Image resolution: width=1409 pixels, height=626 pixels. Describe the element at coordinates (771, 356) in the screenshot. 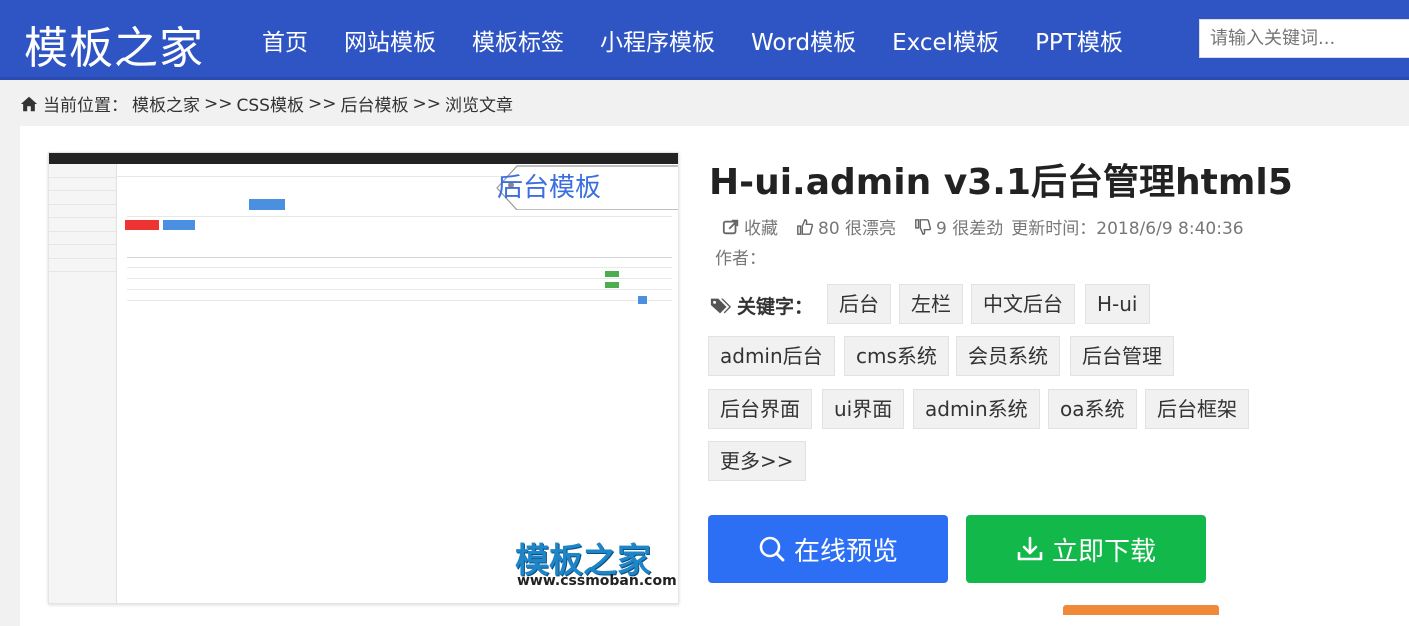

I see `tag-item: admin后台` at that location.